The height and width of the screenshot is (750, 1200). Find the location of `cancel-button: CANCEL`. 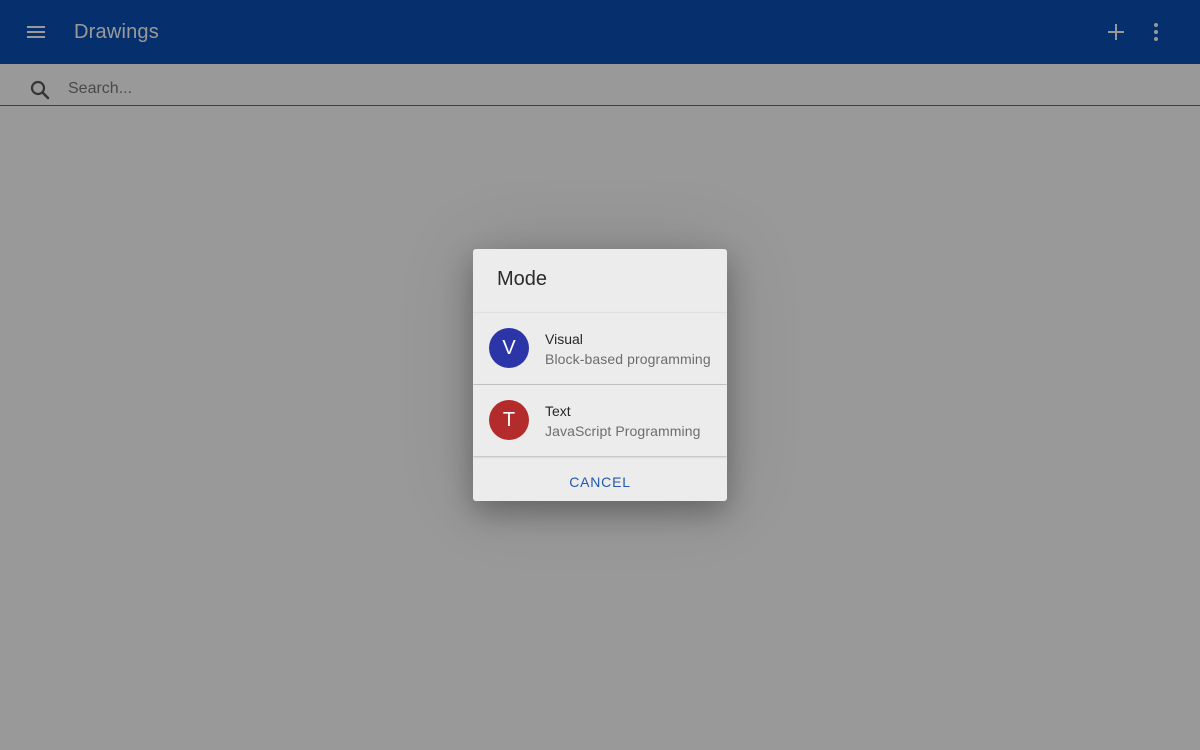

cancel-button: CANCEL is located at coordinates (600, 479).